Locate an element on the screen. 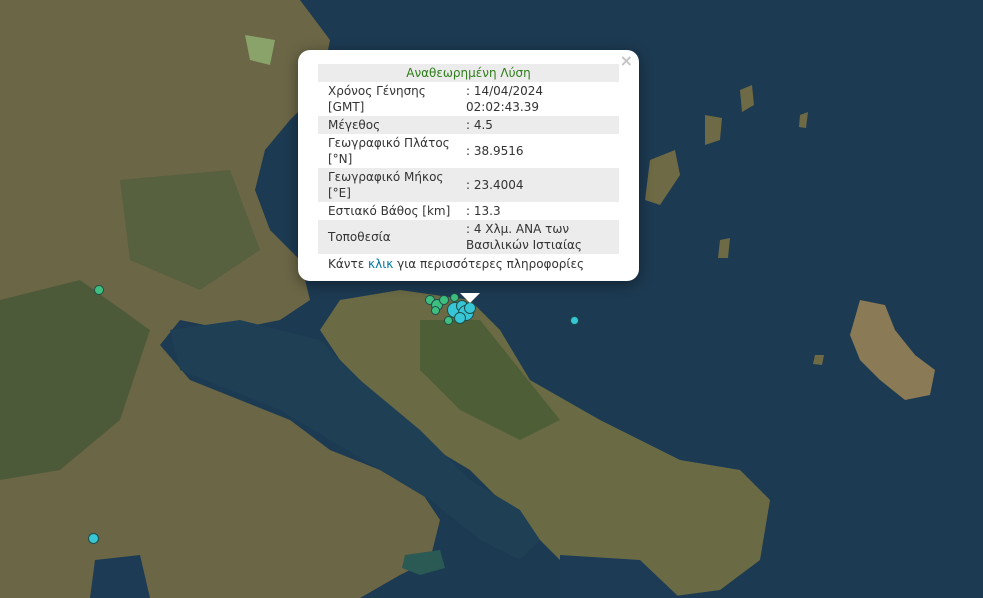  row-label: Χρόνος Γένησης [GMT] is located at coordinates (377, 99).